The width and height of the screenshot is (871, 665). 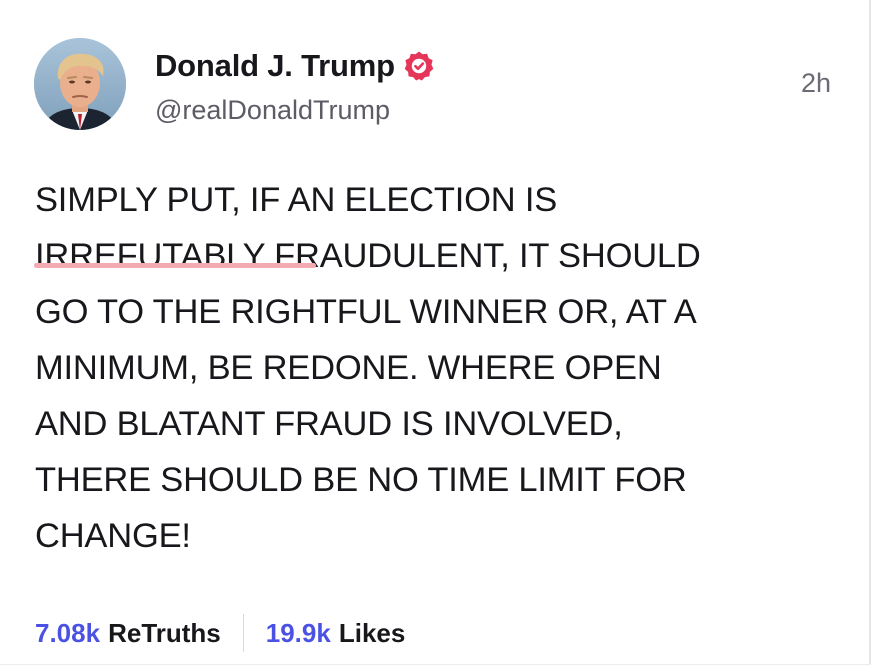 I want to click on verified-badge-icon, so click(x=419, y=66).